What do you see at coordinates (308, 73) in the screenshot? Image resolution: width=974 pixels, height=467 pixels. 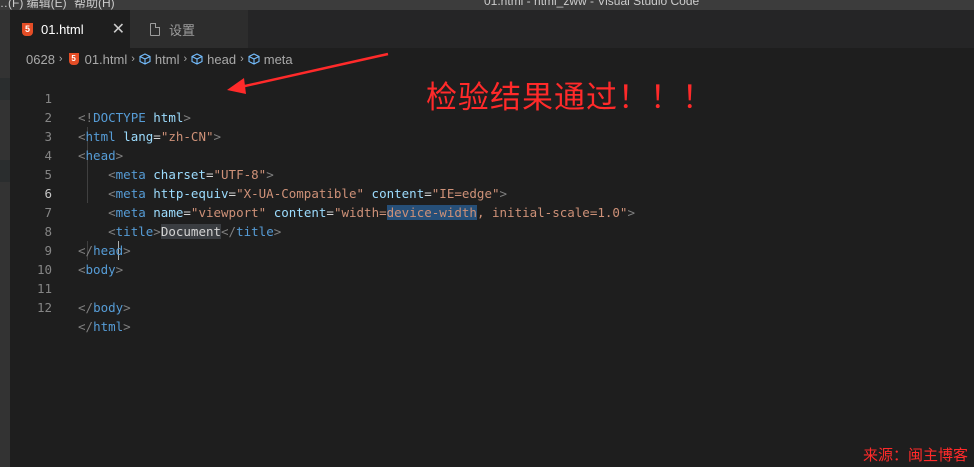 I see `annotation-arrow` at bounding box center [308, 73].